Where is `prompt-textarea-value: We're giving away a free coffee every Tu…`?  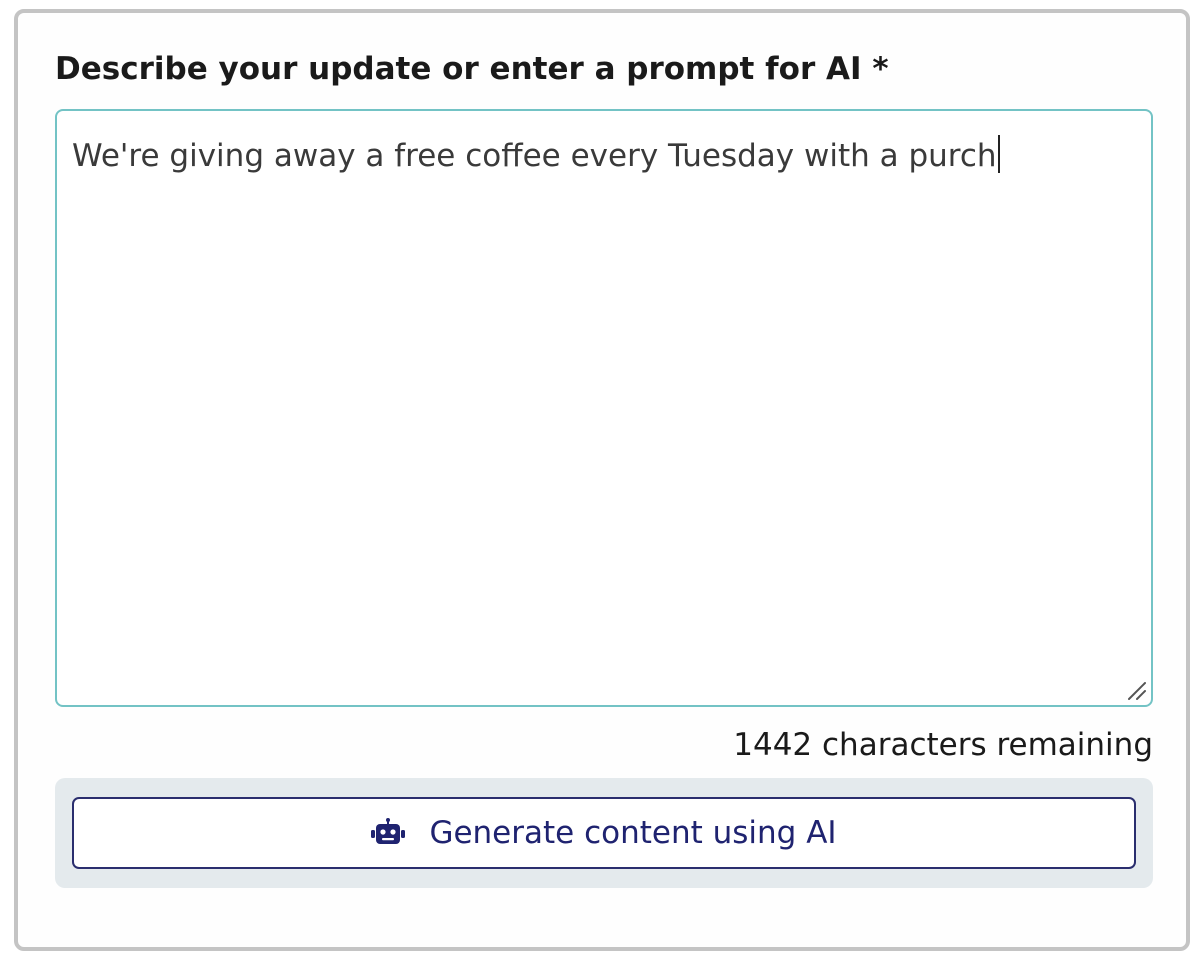
prompt-textarea-value: We're giving away a free coffee every Tu… is located at coordinates (536, 154).